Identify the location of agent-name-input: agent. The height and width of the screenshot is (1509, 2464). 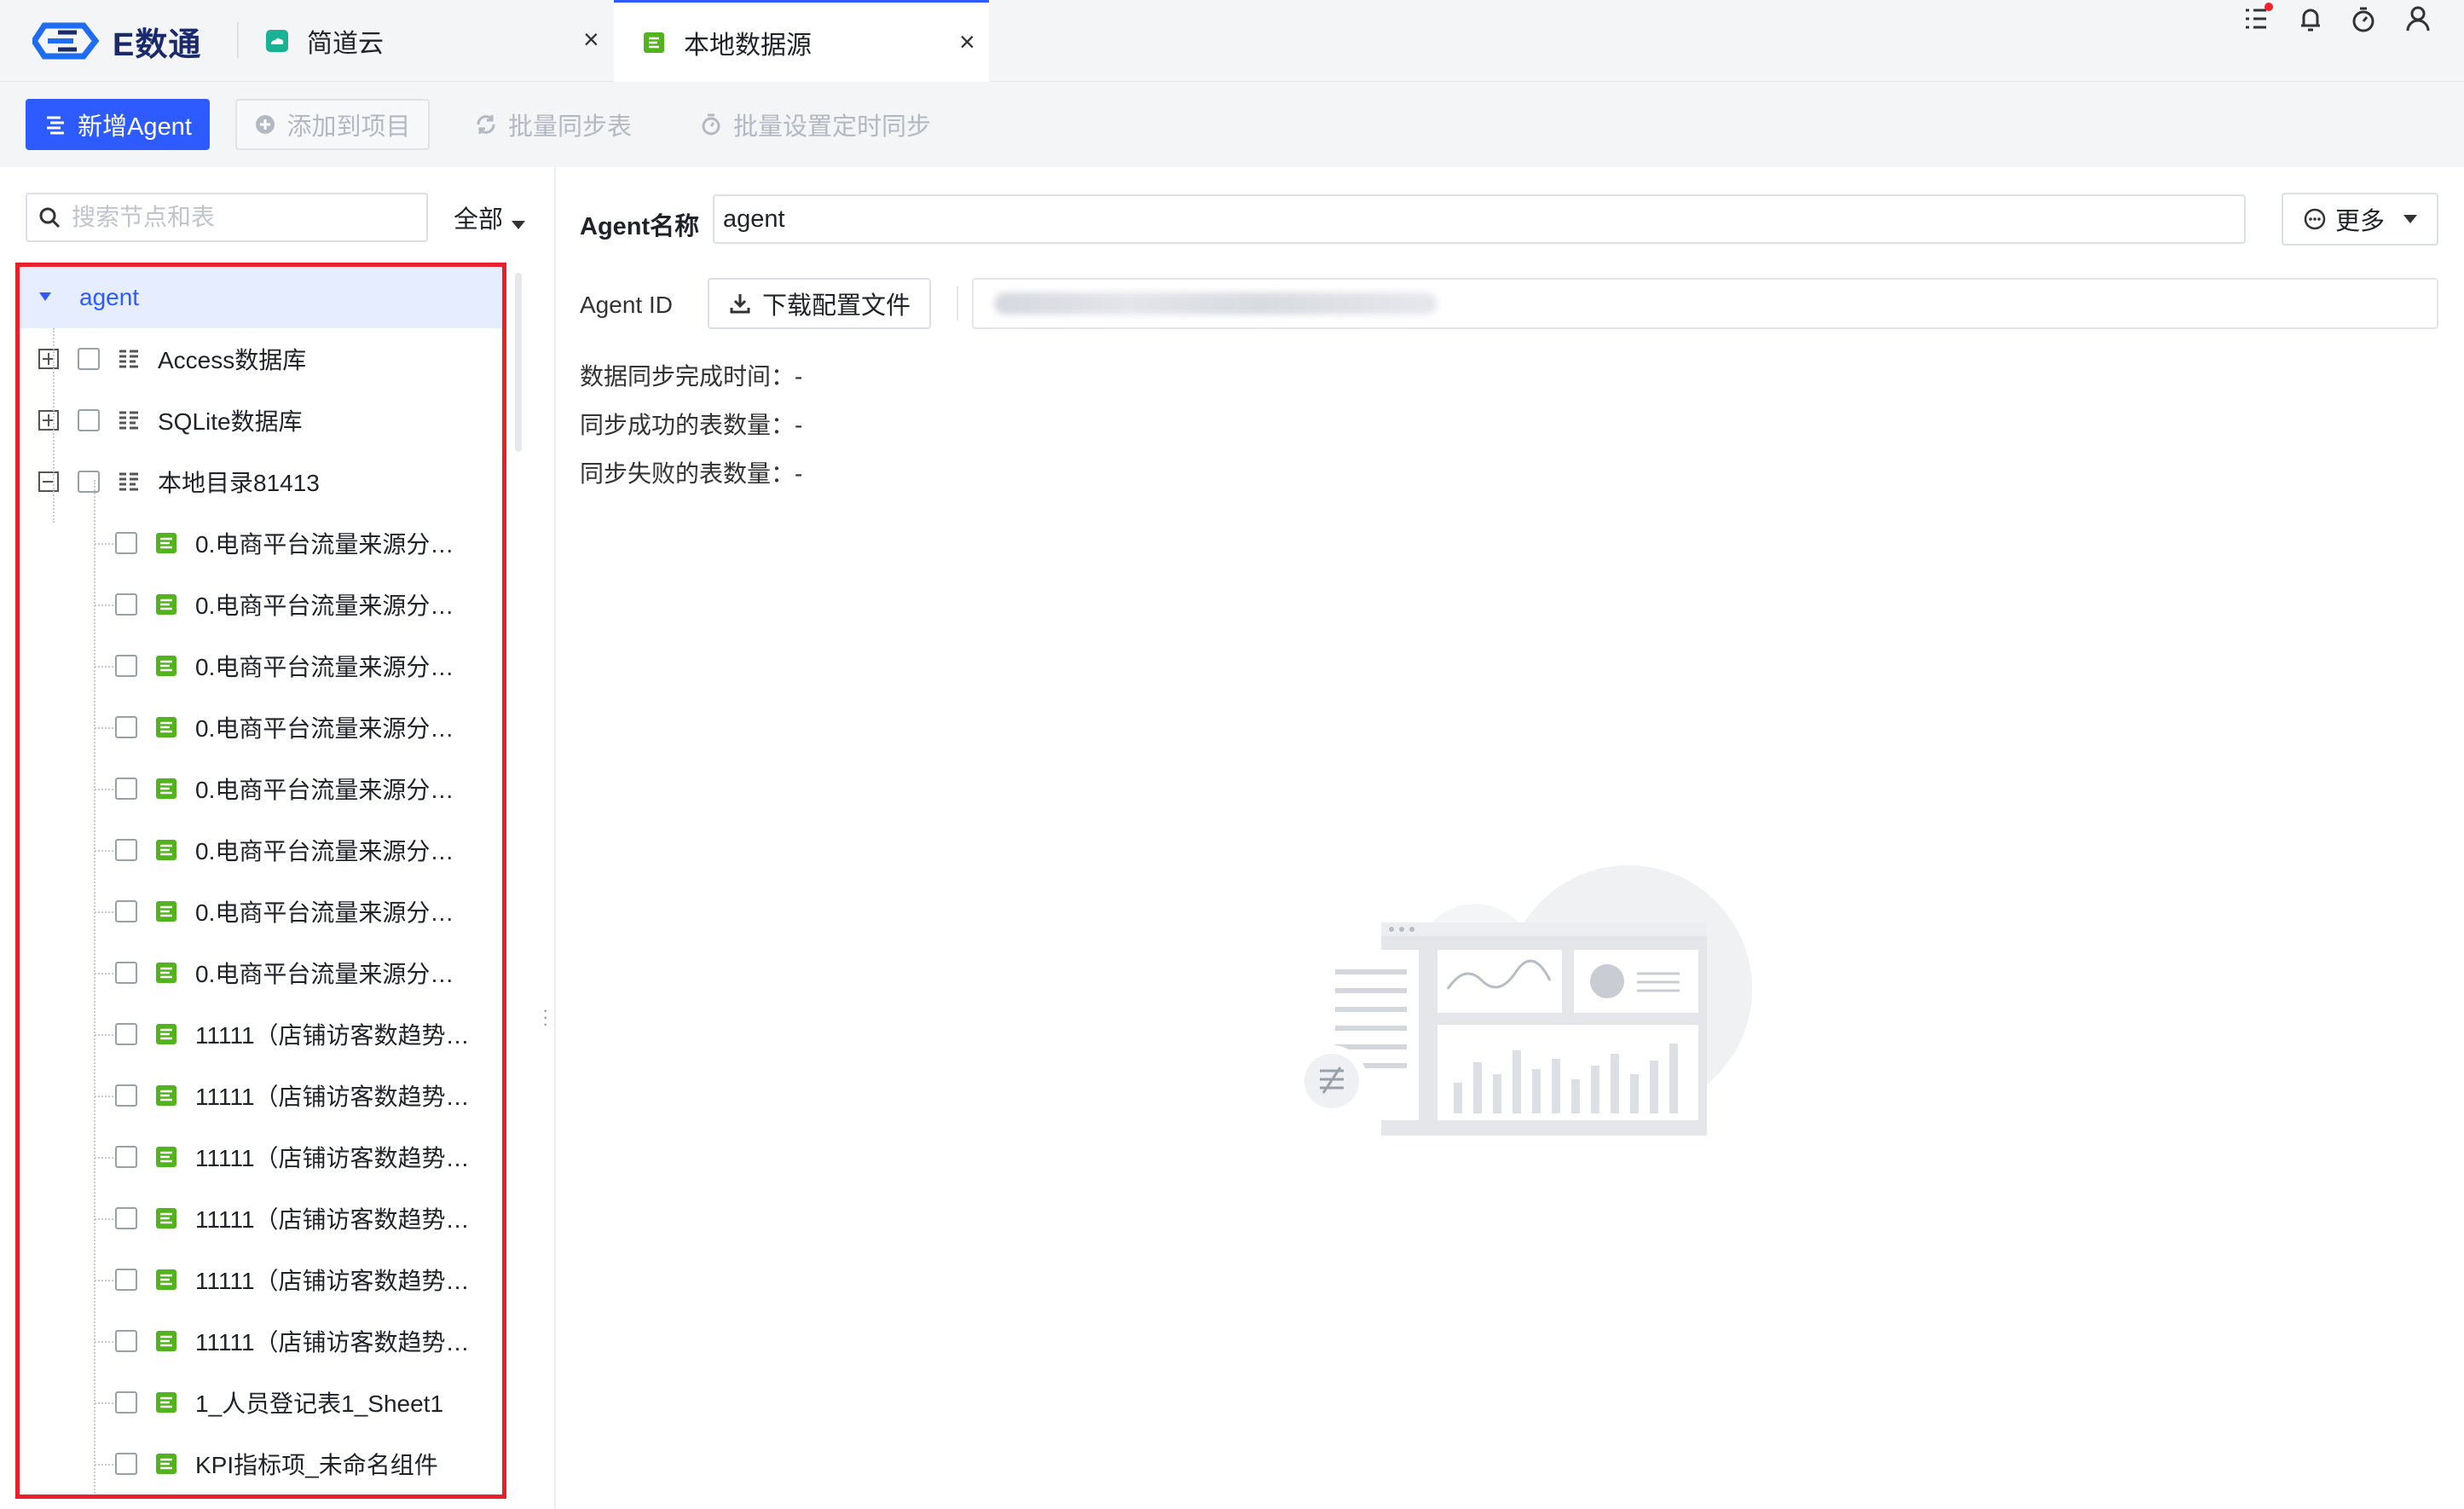
(1479, 219).